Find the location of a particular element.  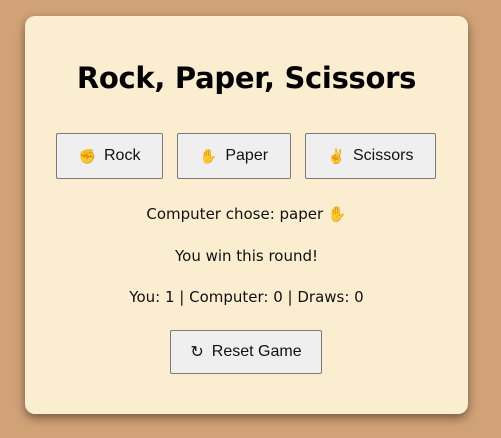

paper-button: ✋ Paper is located at coordinates (234, 156).